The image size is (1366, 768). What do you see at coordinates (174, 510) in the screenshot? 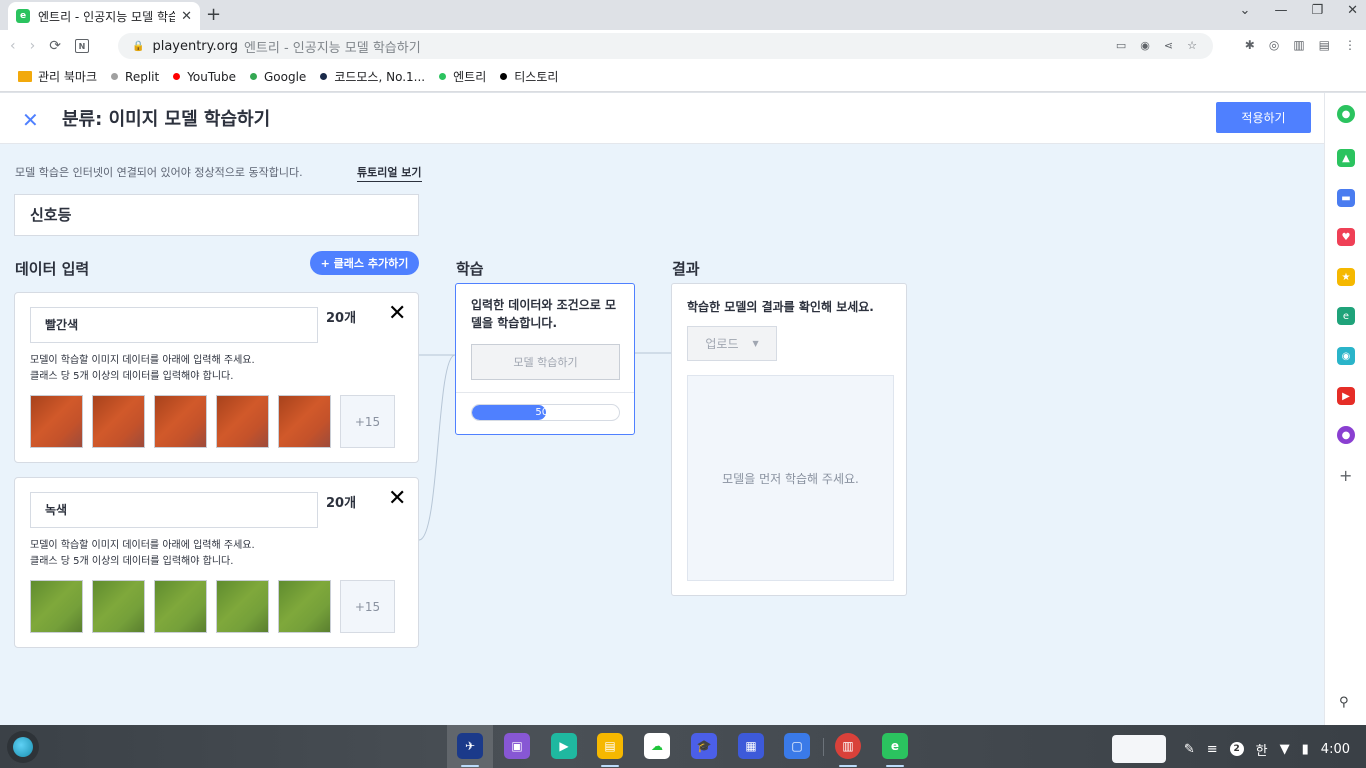
I see `class-name-input: 녹색` at bounding box center [174, 510].